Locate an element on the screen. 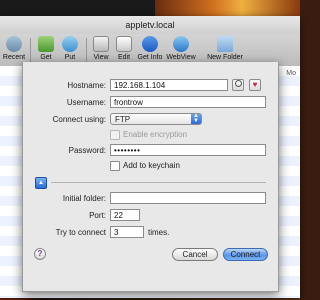 This screenshot has height=300, width=320. encryption-row: Enable encryption is located at coordinates (150, 135).